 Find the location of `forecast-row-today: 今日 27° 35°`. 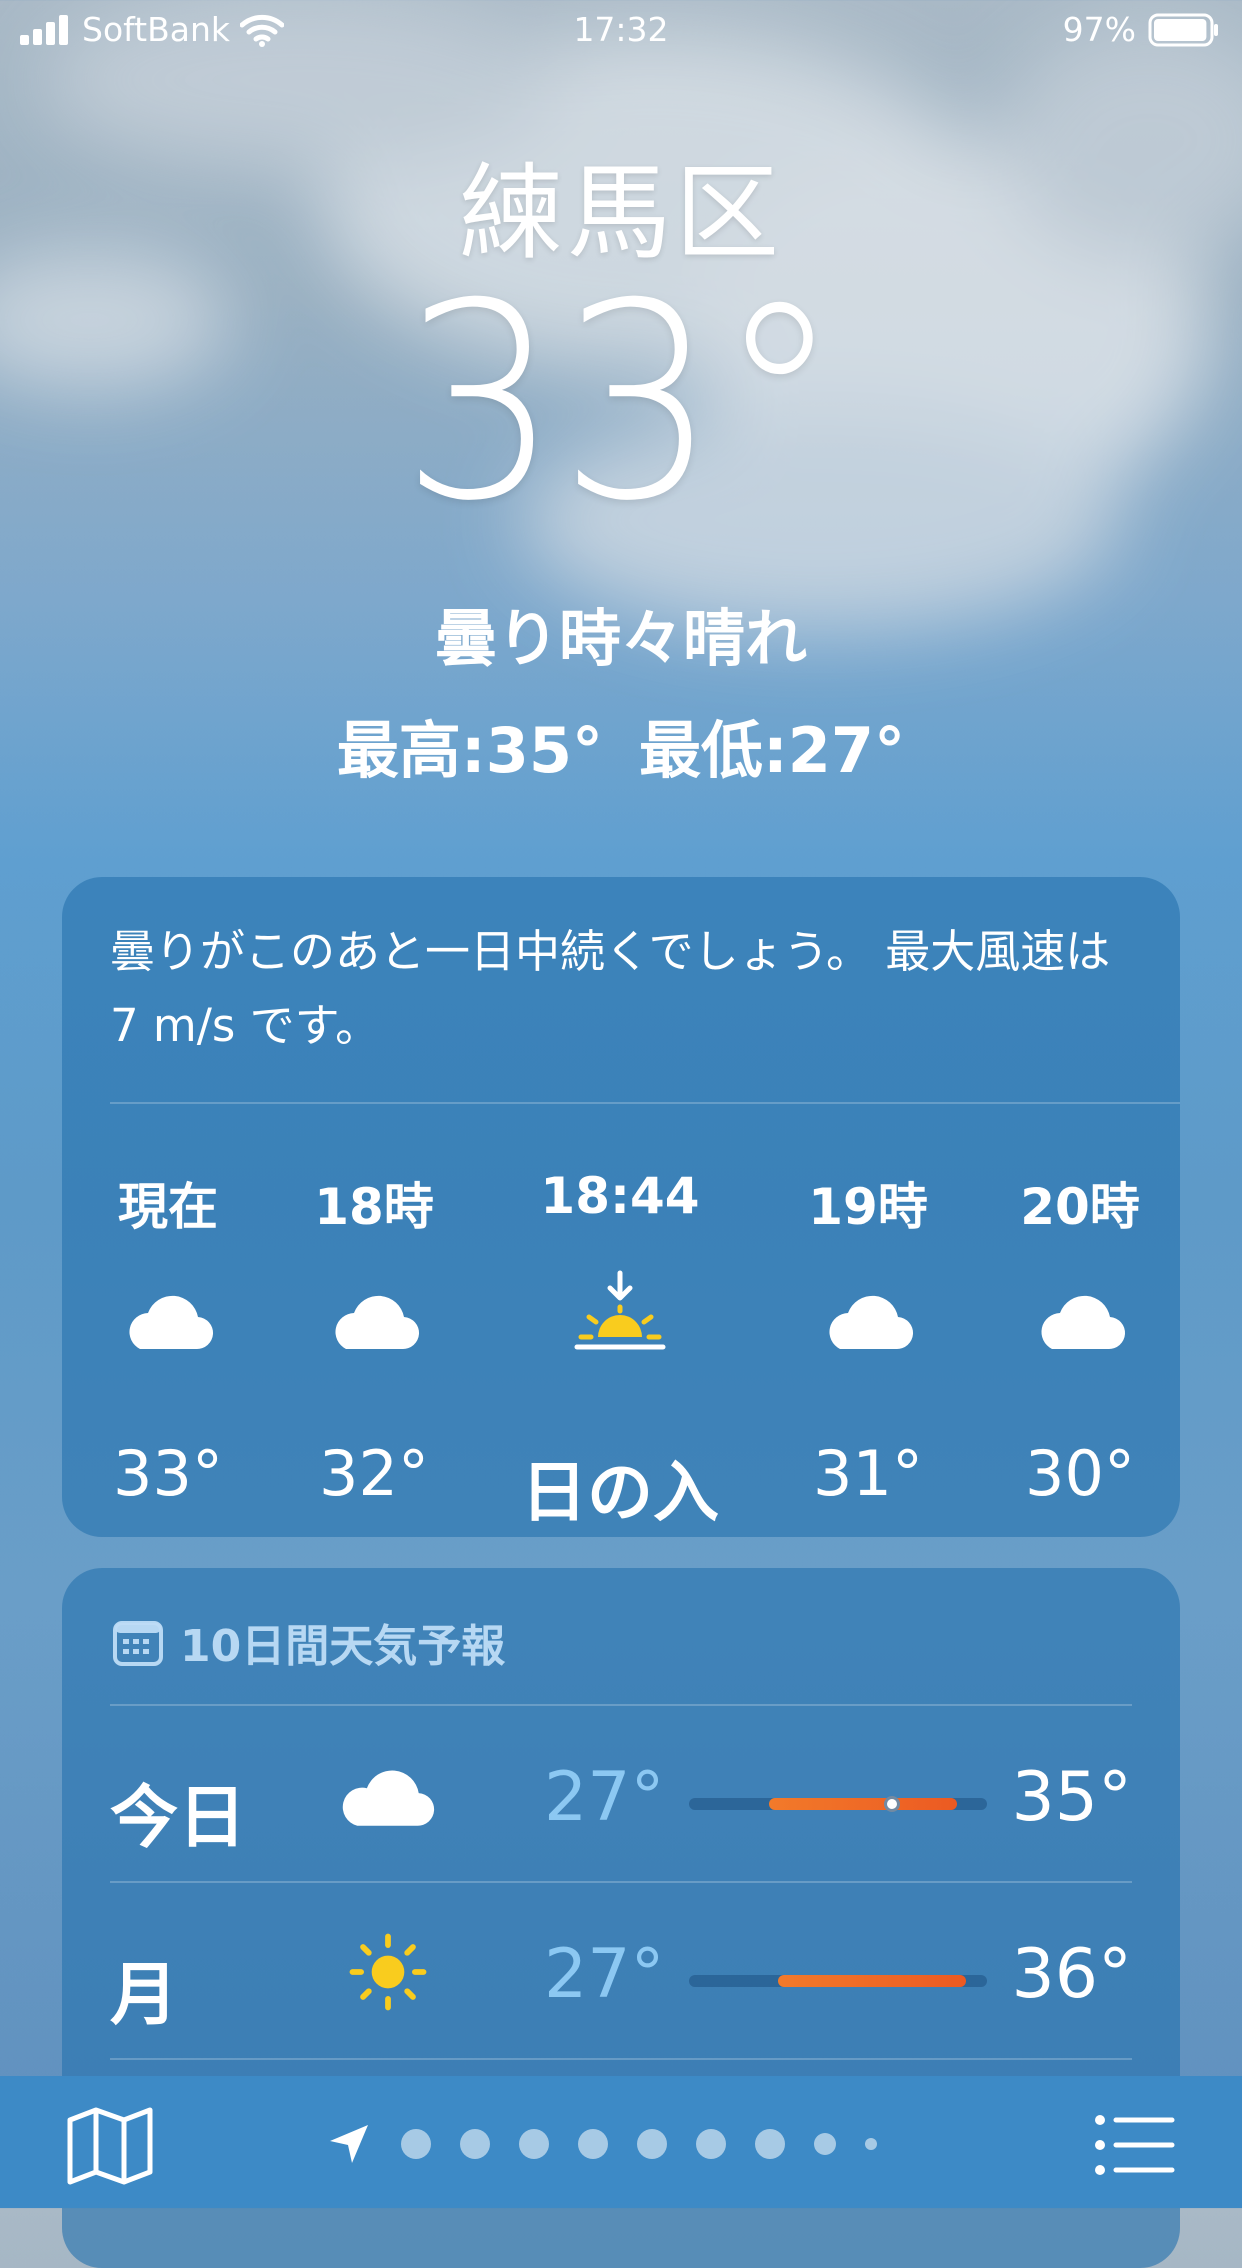

forecast-row-today: 今日 27° 35° is located at coordinates (621, 1795).